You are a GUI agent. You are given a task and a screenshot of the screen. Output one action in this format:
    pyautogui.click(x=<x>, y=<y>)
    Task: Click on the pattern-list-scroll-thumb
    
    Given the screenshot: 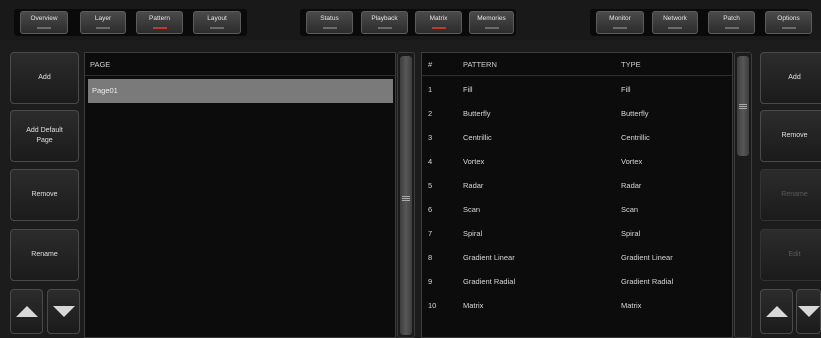 What is the action you would take?
    pyautogui.click(x=743, y=106)
    